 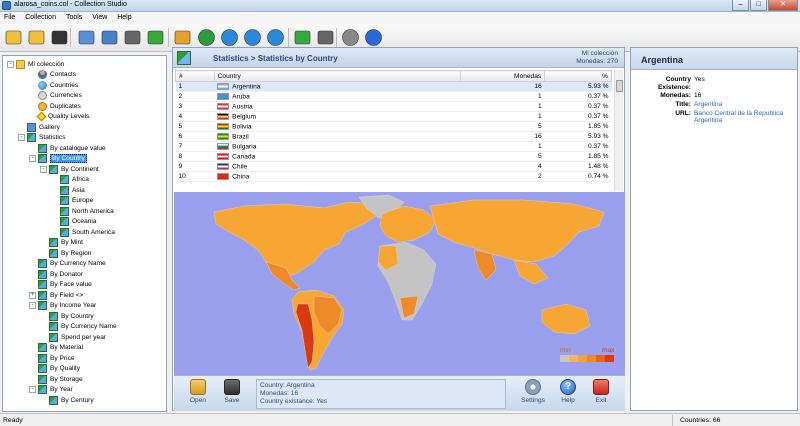 What do you see at coordinates (86, 37) in the screenshot?
I see `print-preview-icon` at bounding box center [86, 37].